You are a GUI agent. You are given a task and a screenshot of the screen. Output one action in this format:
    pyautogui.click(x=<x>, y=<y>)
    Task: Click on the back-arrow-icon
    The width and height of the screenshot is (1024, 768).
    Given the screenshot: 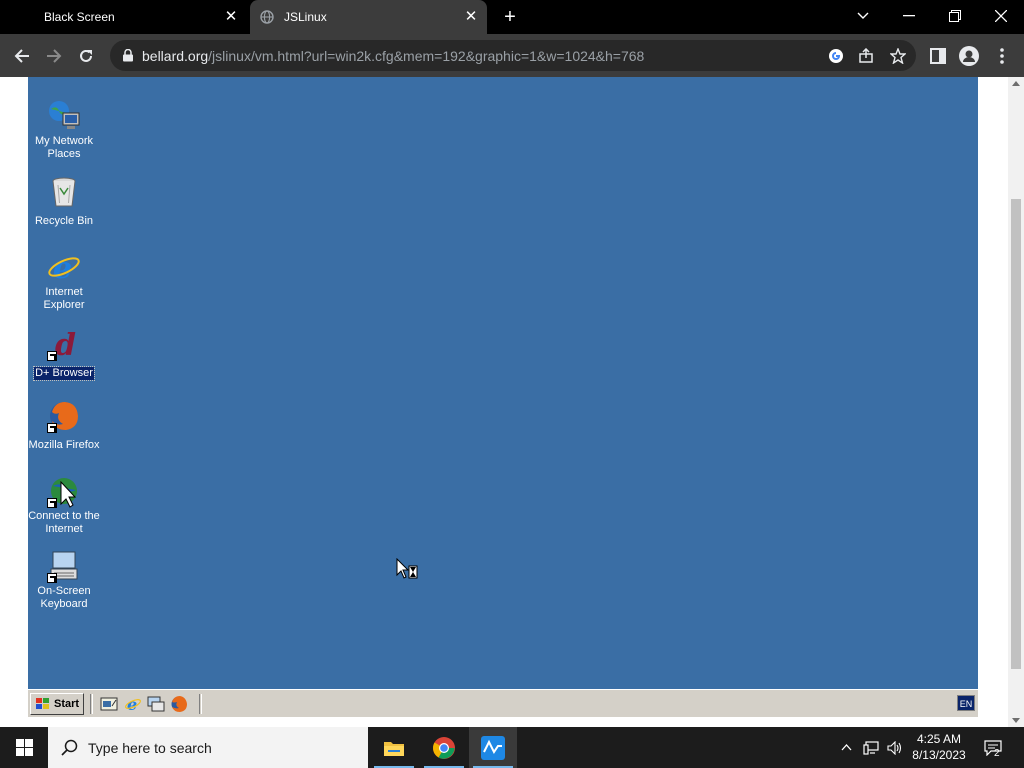 What is the action you would take?
    pyautogui.click(x=21, y=56)
    